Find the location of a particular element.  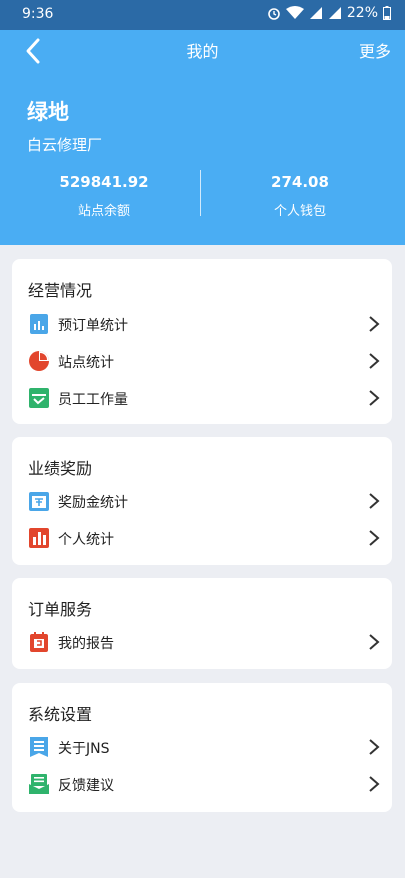

more-button: 更多 is located at coordinates (375, 50).